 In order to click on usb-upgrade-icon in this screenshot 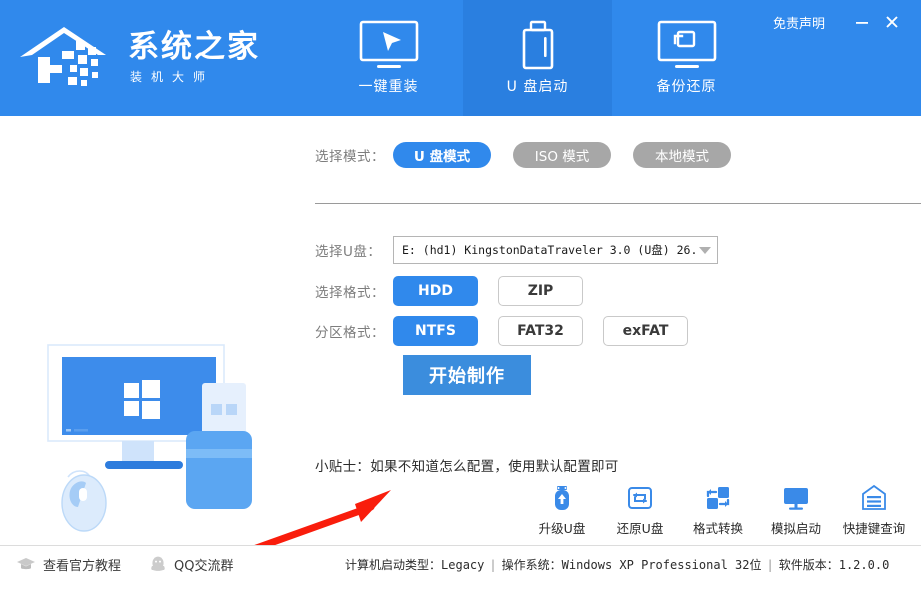, I will do `click(562, 498)`.